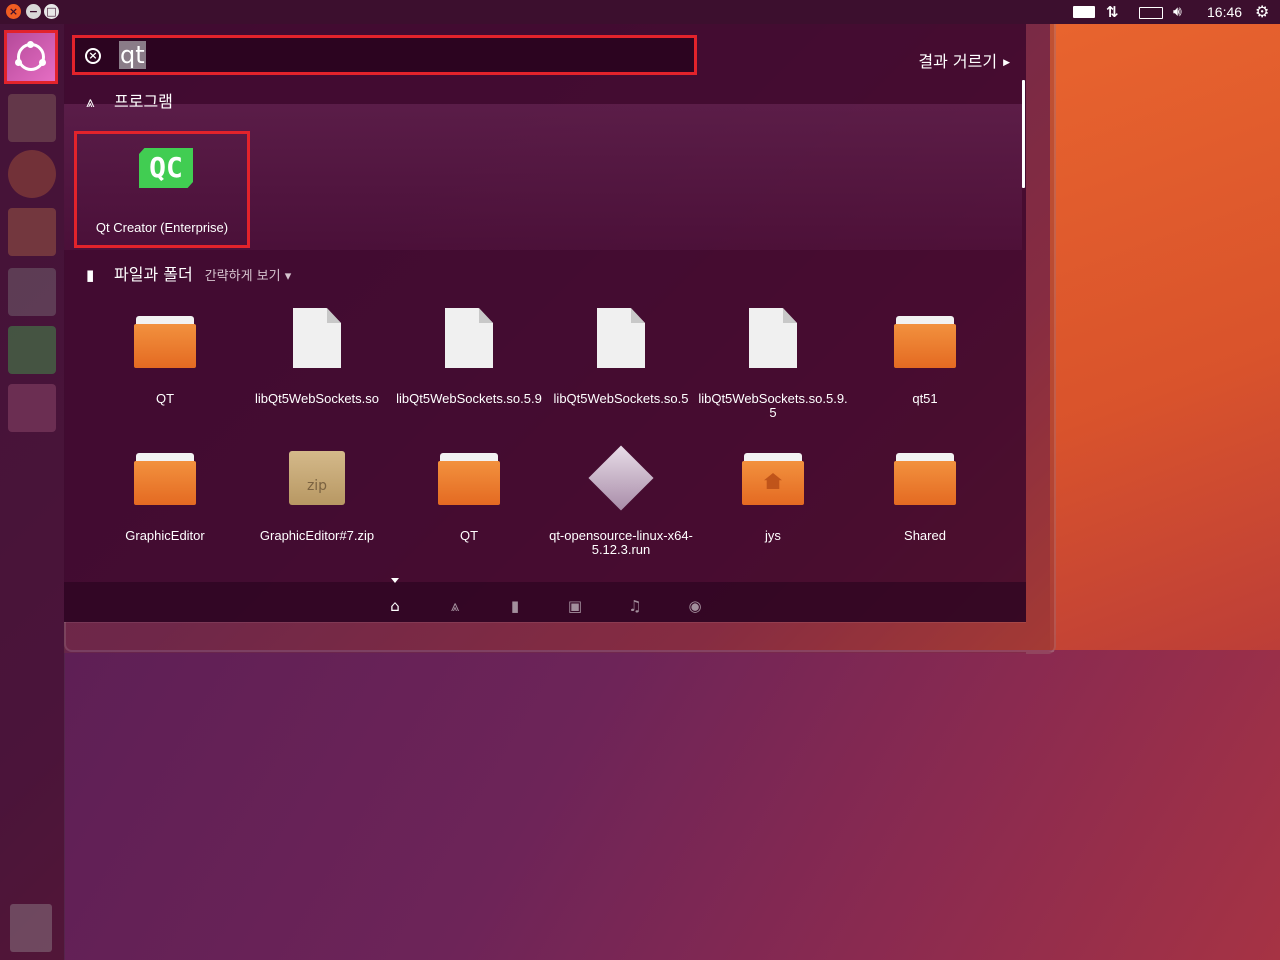 The image size is (1280, 960). Describe the element at coordinates (469, 364) in the screenshot. I see `file-result-item: libQt5WebSockets.so.5.9` at that location.